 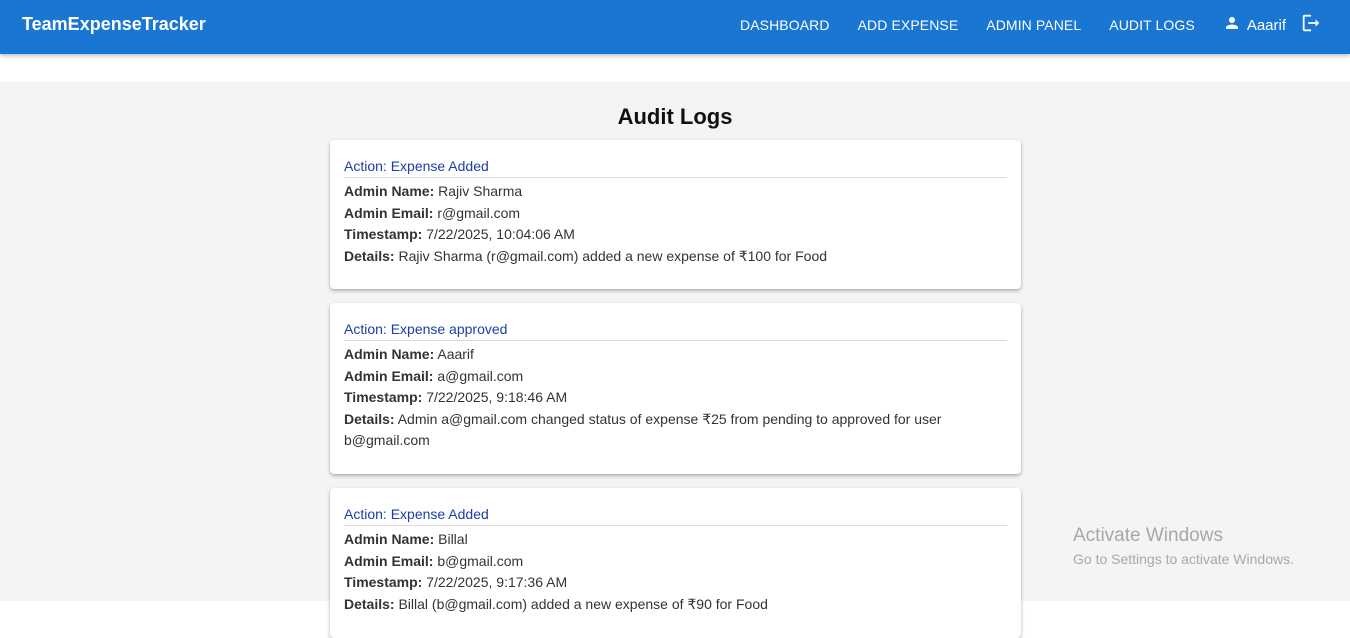 What do you see at coordinates (497, 397) in the screenshot?
I see `timestamp-value: 7/22/2025, 9:18:46 AM` at bounding box center [497, 397].